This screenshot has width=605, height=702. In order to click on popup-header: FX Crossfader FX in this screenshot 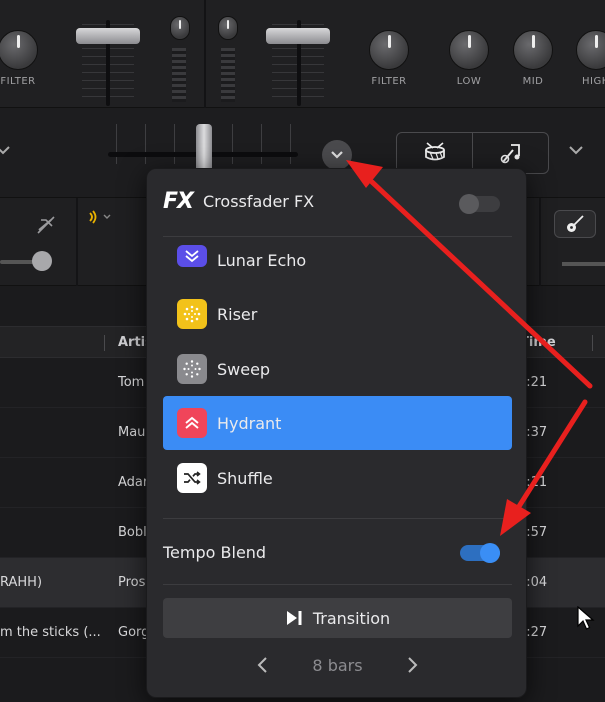, I will do `click(238, 201)`.